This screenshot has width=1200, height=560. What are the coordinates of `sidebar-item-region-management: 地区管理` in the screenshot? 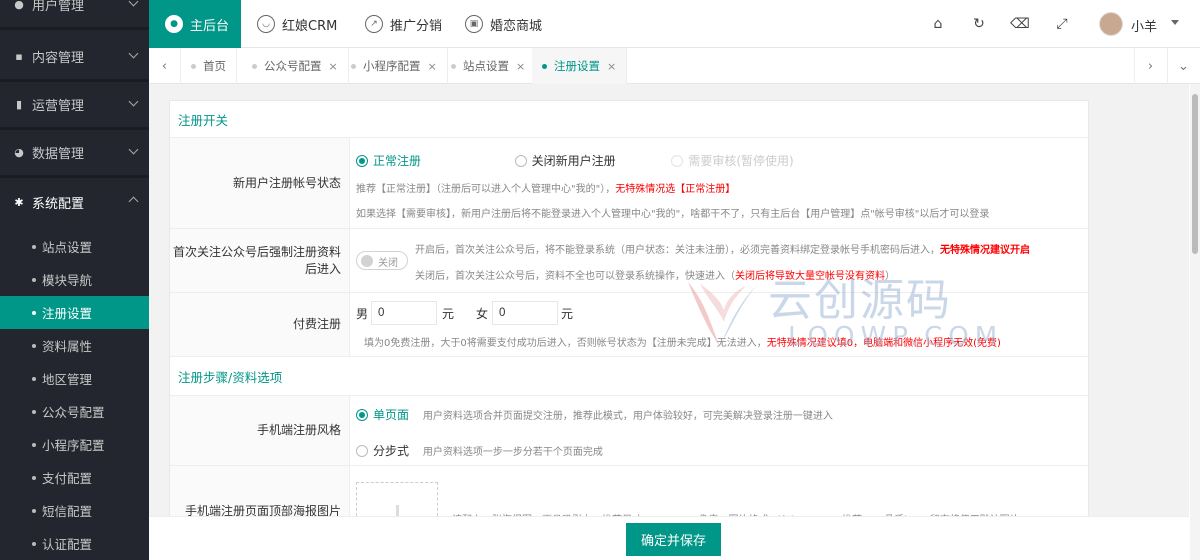 It's located at (74, 378).